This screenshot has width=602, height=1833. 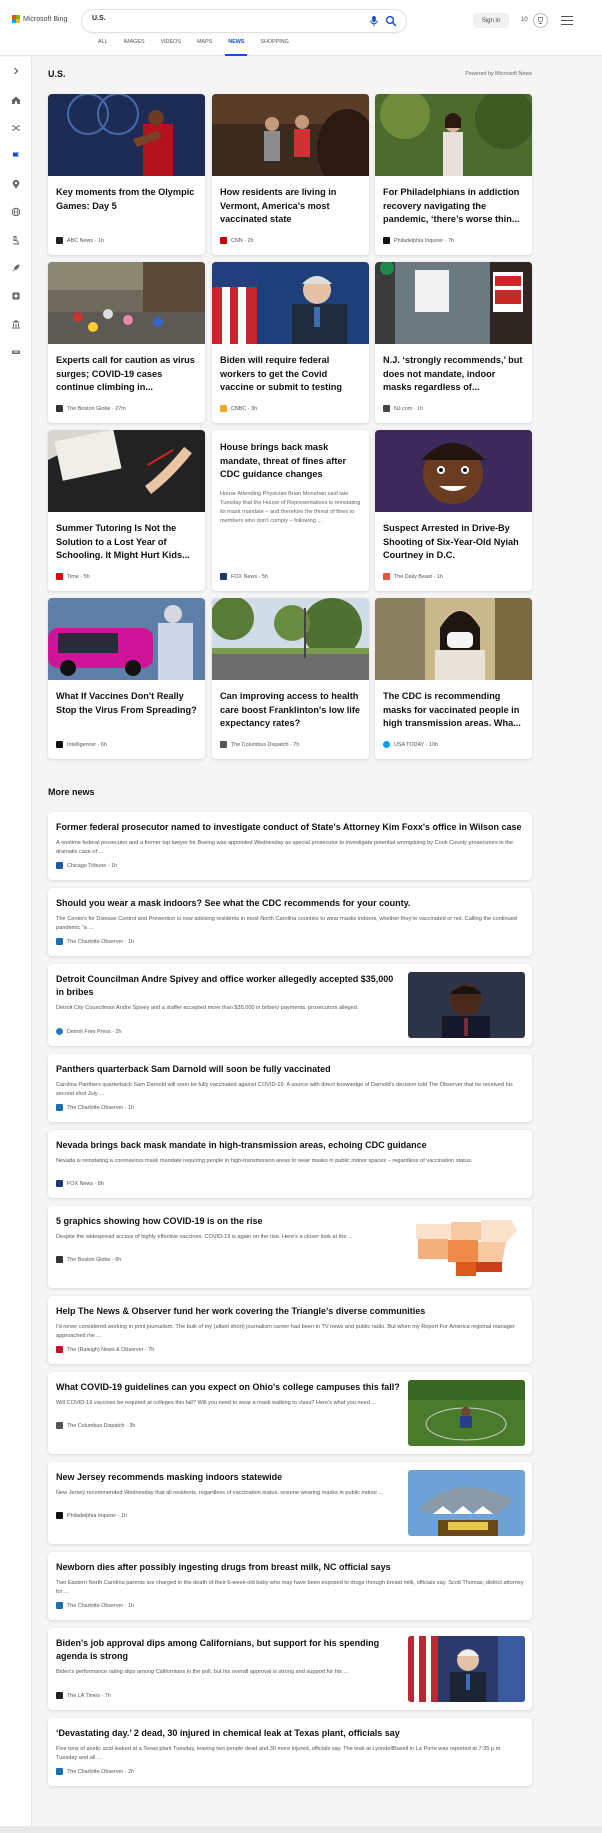 What do you see at coordinates (16, 240) in the screenshot?
I see `microscope-icon` at bounding box center [16, 240].